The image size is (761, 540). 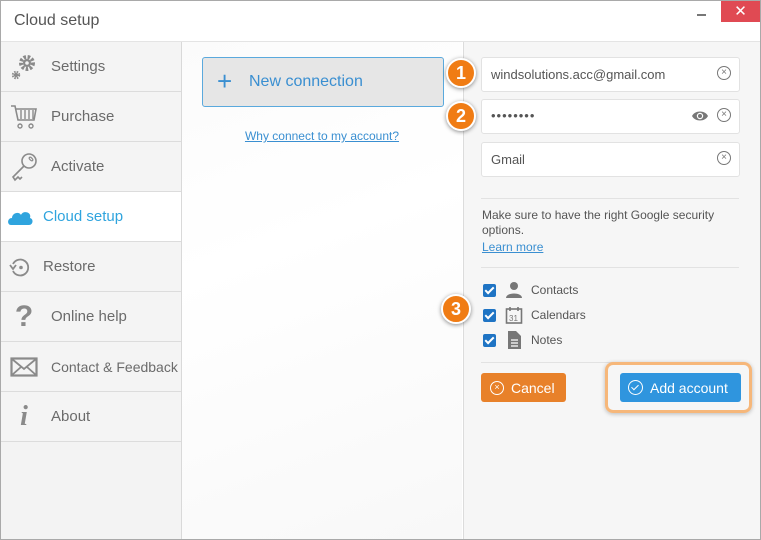 I want to click on add-account-label: Add account, so click(x=689, y=388).